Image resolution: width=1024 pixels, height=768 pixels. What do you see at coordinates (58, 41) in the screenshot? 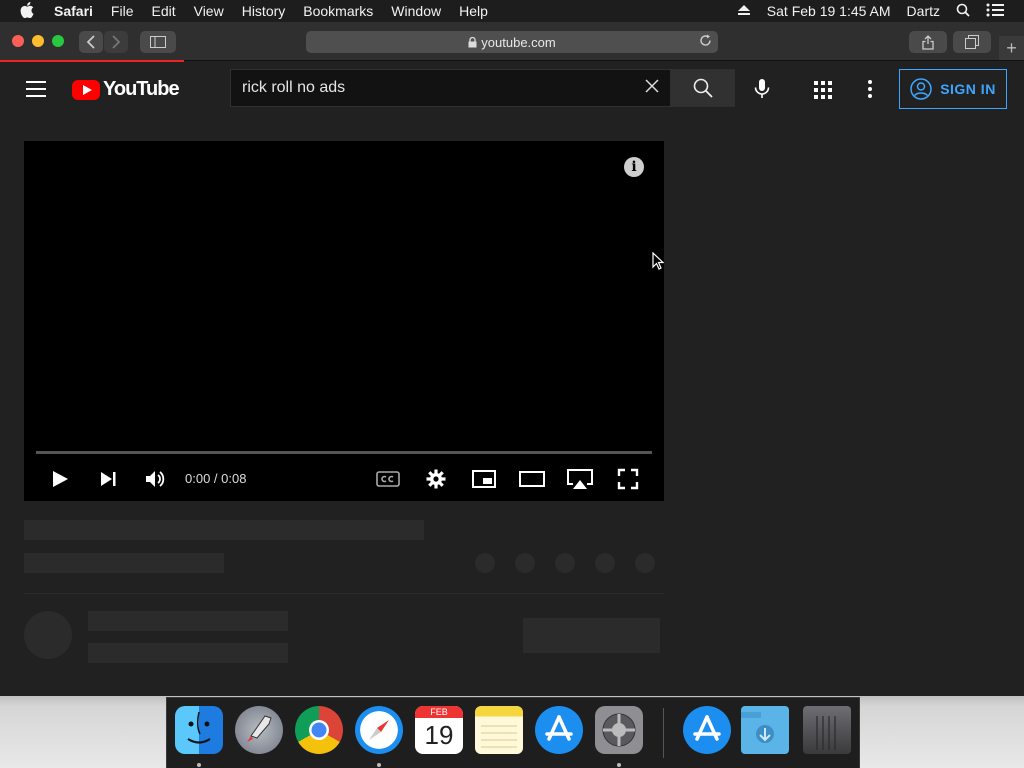
I see `zoom-window-button` at bounding box center [58, 41].